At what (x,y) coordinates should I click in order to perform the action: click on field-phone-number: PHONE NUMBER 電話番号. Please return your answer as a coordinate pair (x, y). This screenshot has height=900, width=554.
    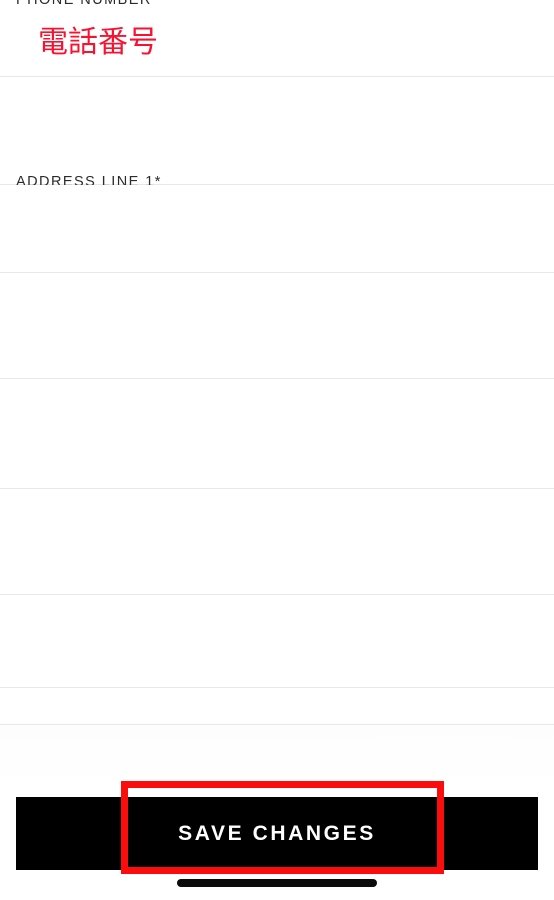
    Looking at the image, I should click on (277, 38).